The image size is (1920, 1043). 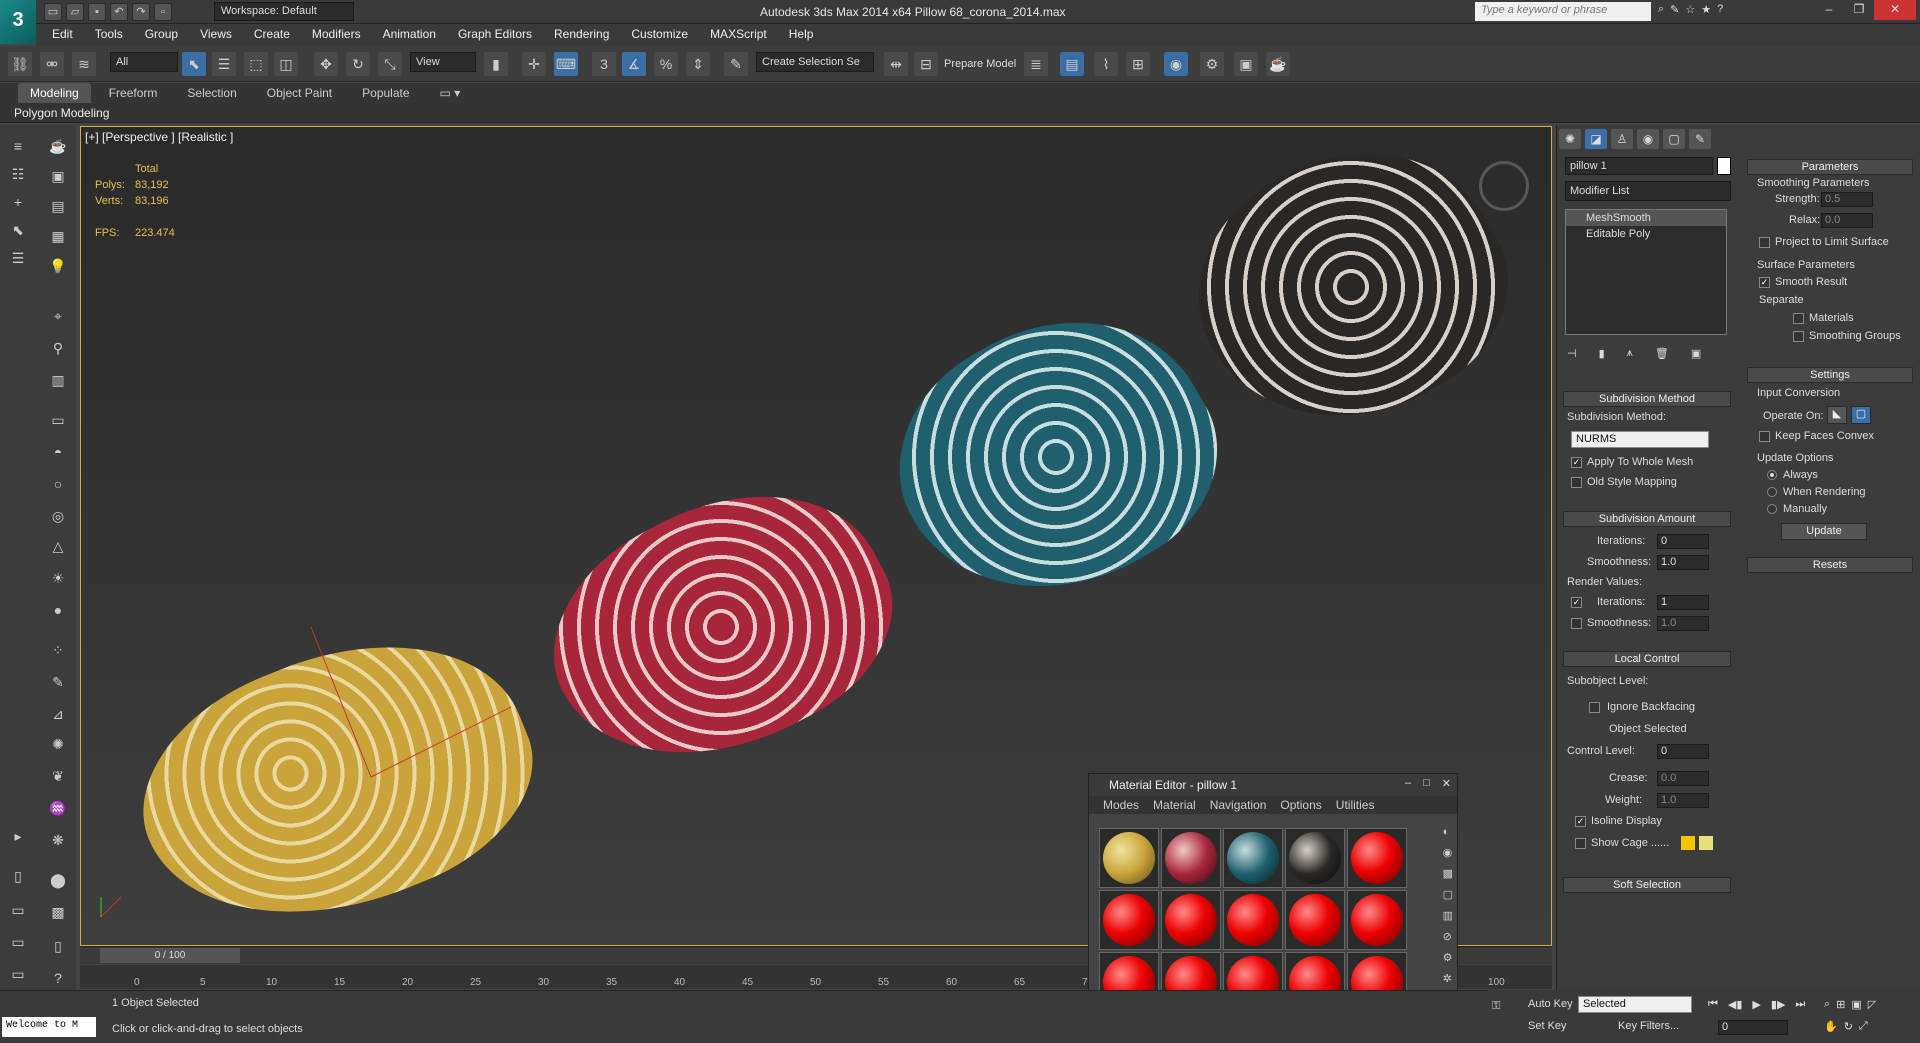 What do you see at coordinates (1647, 519) in the screenshot?
I see `subdivision-amount-rollout: Subdivision Amount` at bounding box center [1647, 519].